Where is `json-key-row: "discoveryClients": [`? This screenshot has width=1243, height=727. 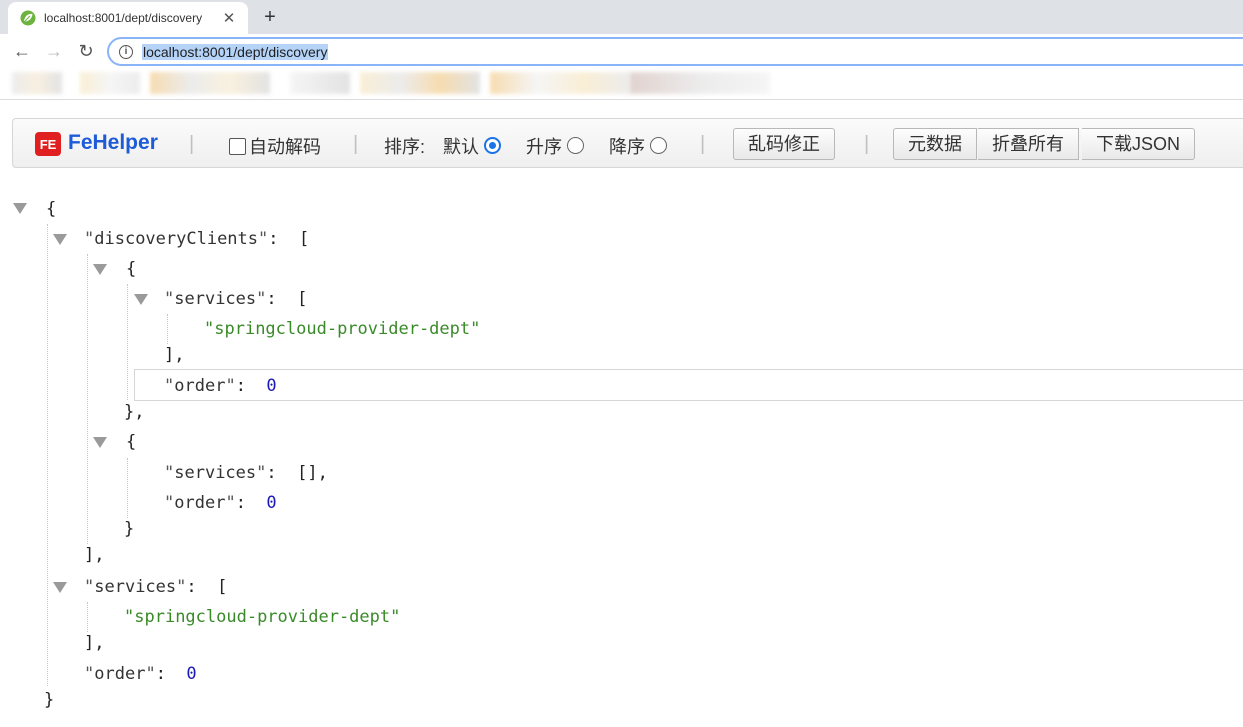
json-key-row: "discoveryClients": [ is located at coordinates (196, 239).